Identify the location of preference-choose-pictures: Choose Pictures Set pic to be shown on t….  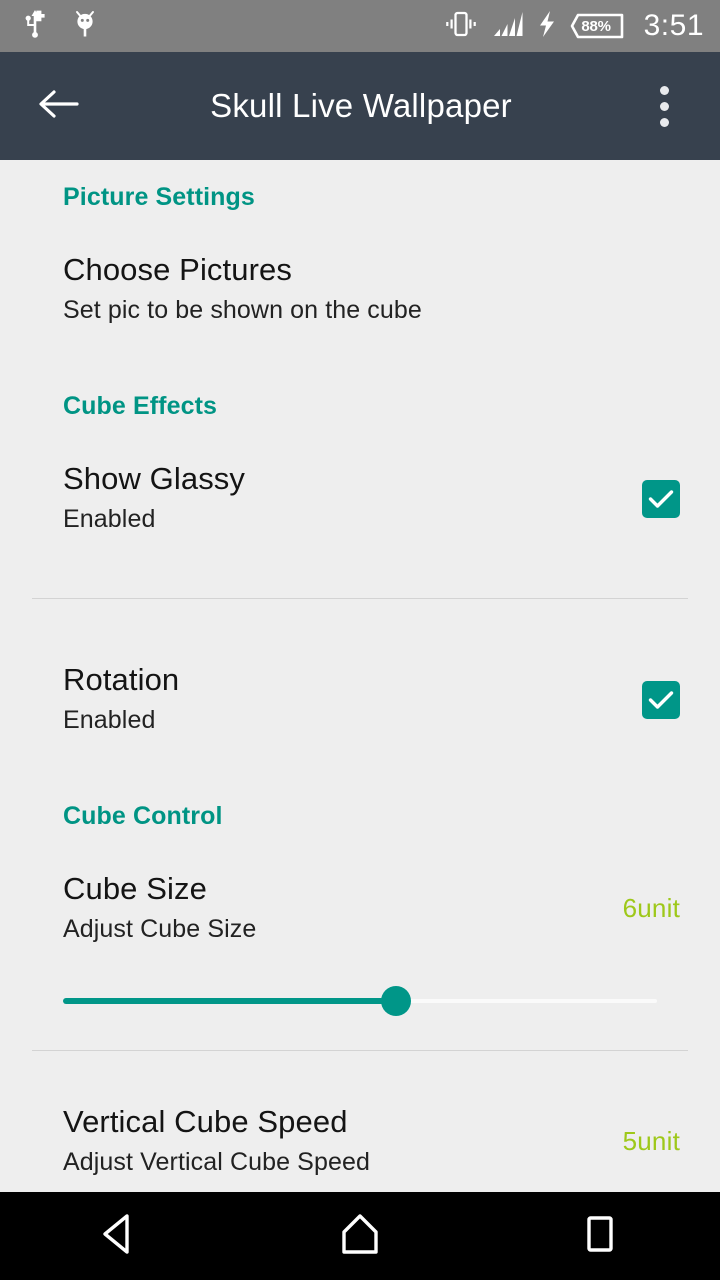
(360, 288).